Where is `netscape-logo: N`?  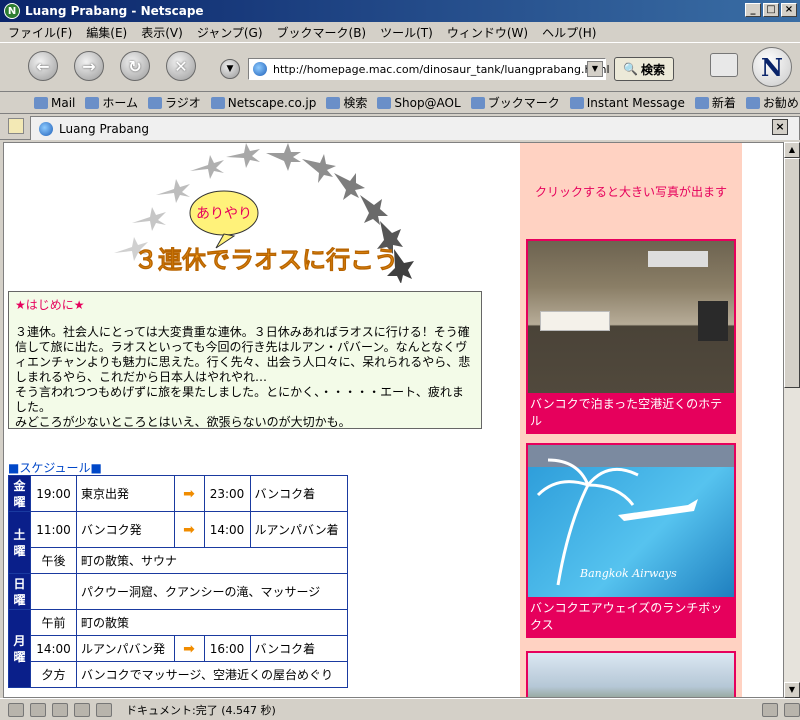
netscape-logo: N is located at coordinates (772, 67).